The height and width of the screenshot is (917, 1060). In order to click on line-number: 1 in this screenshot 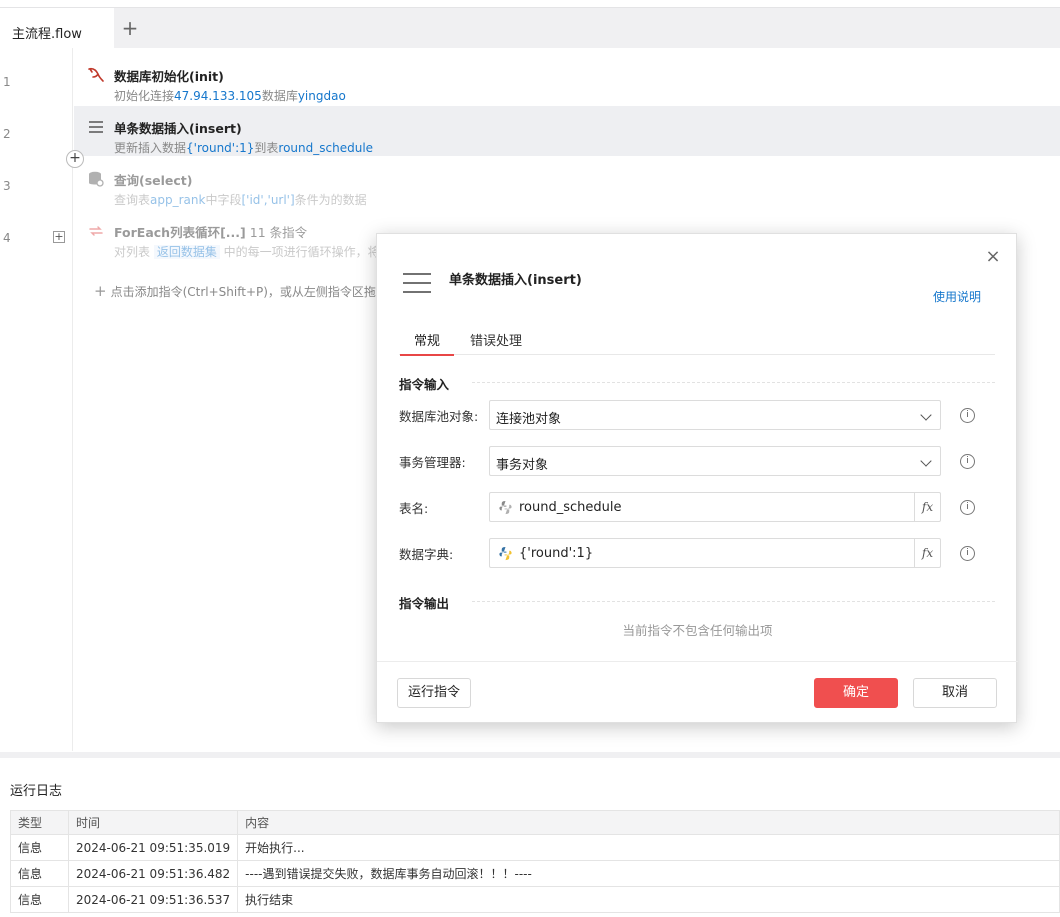, I will do `click(7, 82)`.